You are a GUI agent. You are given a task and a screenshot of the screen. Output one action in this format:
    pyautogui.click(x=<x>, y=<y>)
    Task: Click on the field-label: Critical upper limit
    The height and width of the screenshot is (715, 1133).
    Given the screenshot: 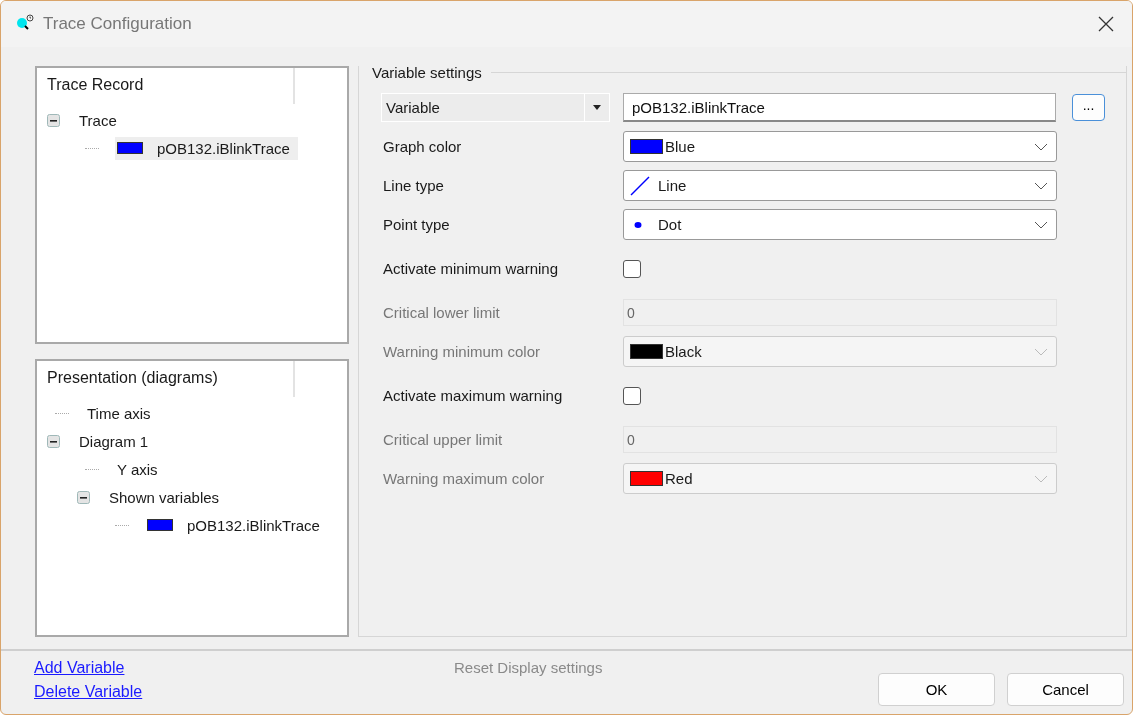 What is the action you would take?
    pyautogui.click(x=443, y=439)
    